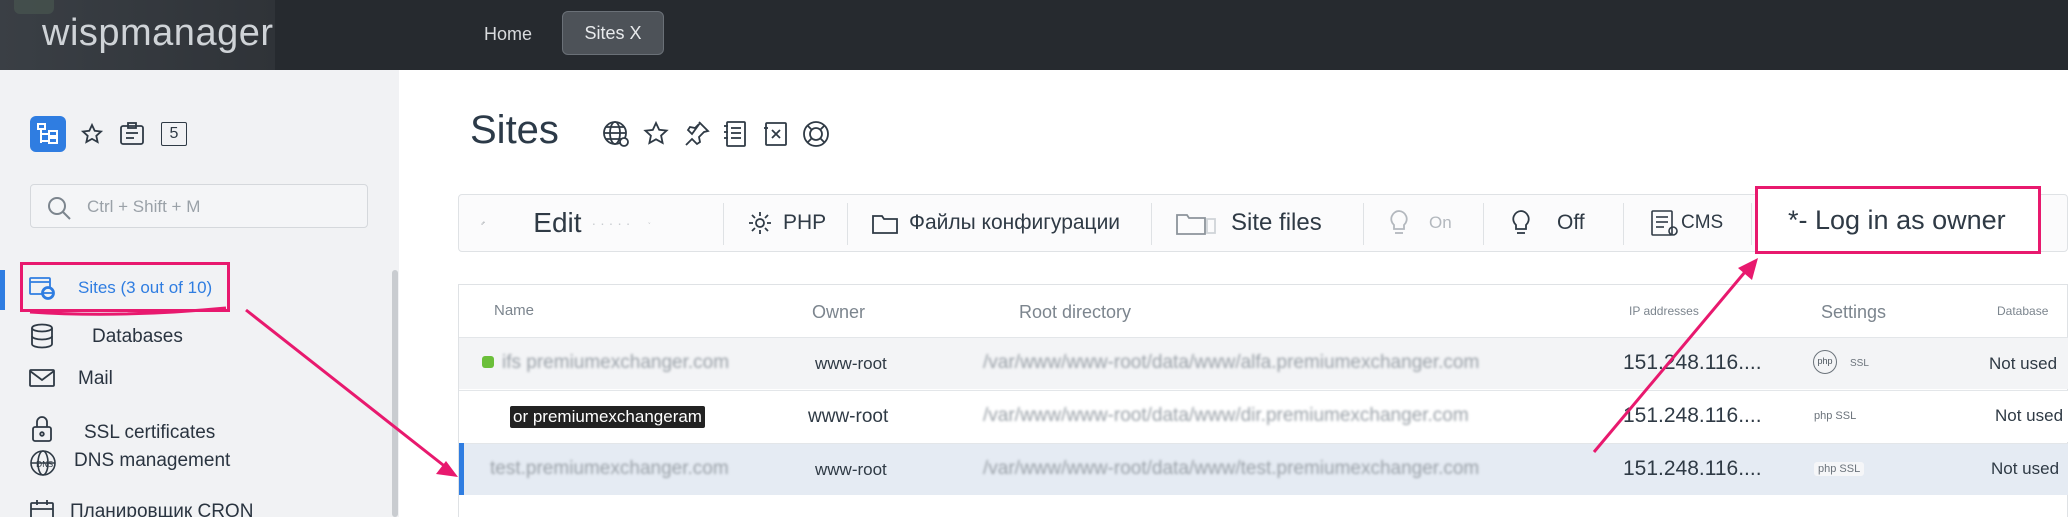  I want to click on row-name: test.premiumexchanger.com, so click(609, 468).